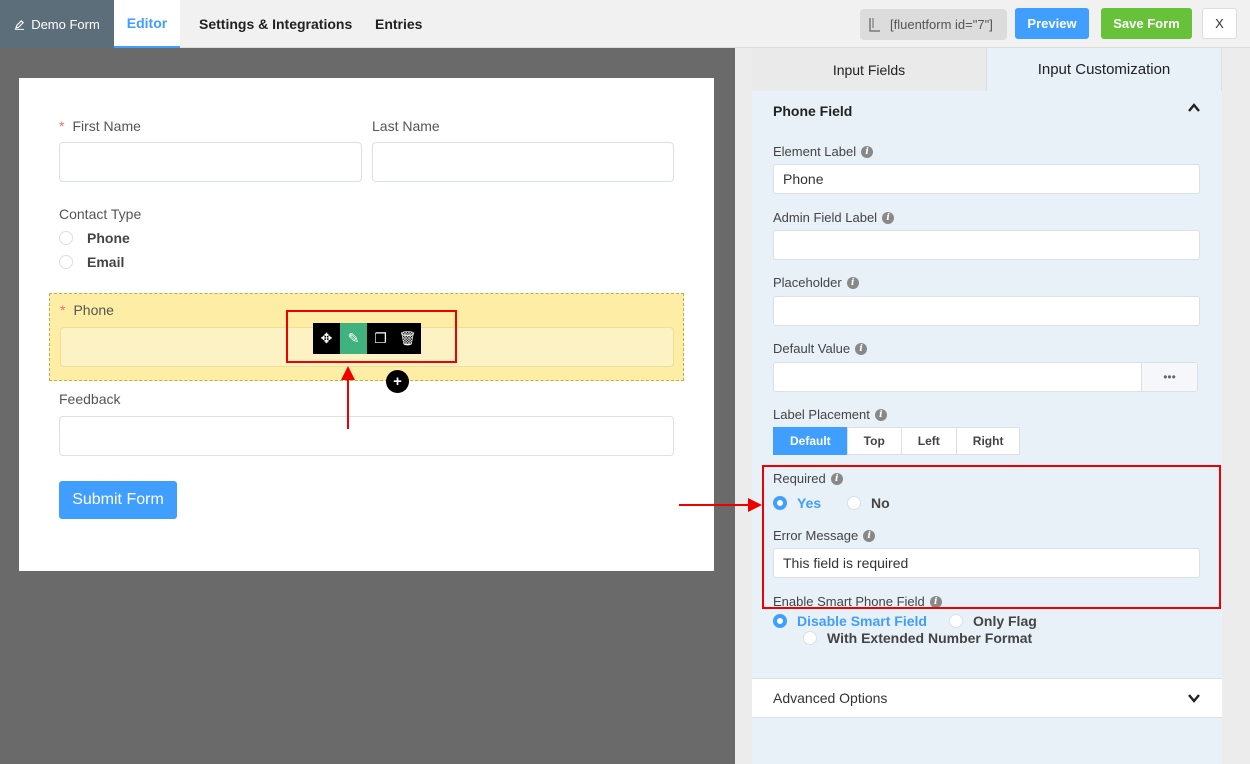  Describe the element at coordinates (87, 310) in the screenshot. I see `phone-label: * Phone` at that location.